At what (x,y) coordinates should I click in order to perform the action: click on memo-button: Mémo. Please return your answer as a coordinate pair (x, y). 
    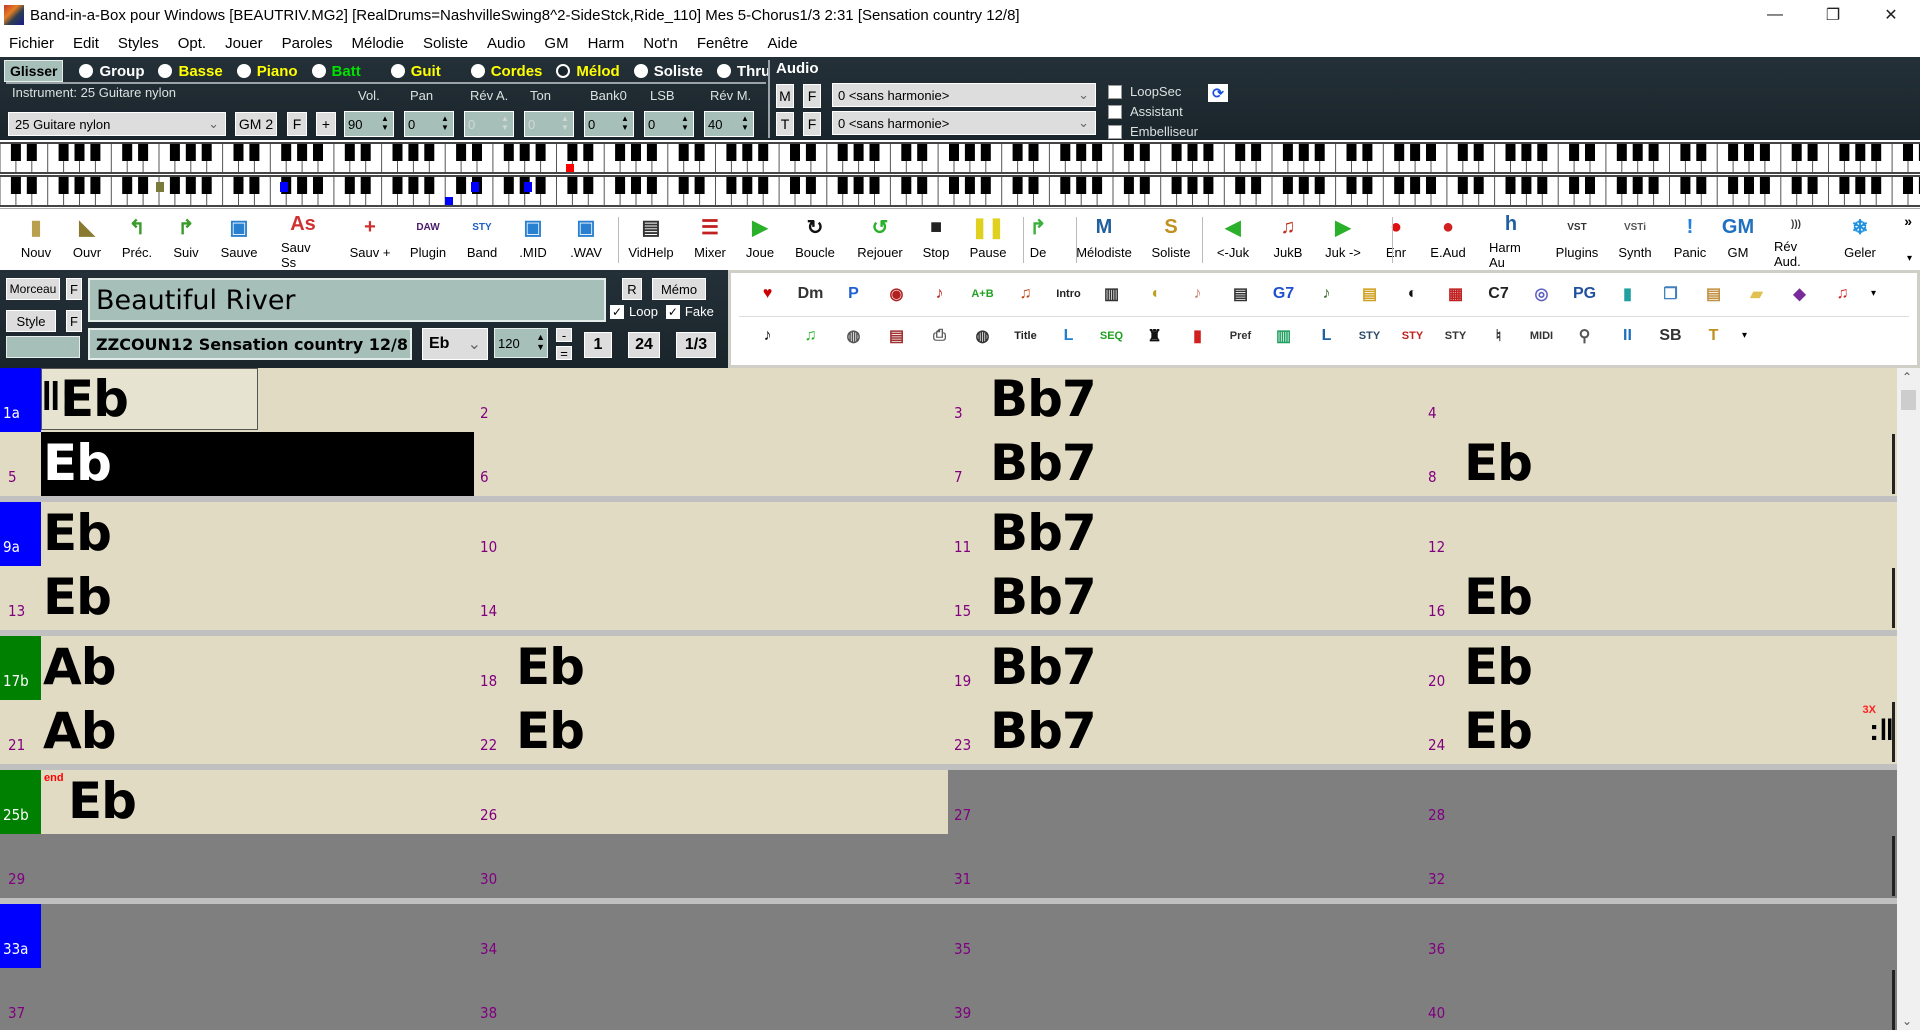
    Looking at the image, I should click on (679, 289).